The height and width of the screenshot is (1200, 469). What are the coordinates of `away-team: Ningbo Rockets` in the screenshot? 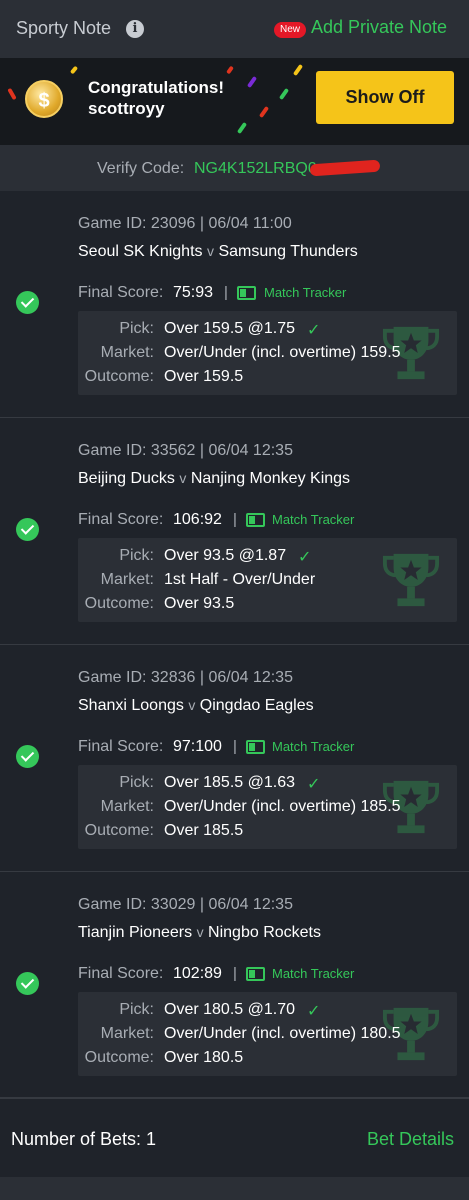 It's located at (264, 932).